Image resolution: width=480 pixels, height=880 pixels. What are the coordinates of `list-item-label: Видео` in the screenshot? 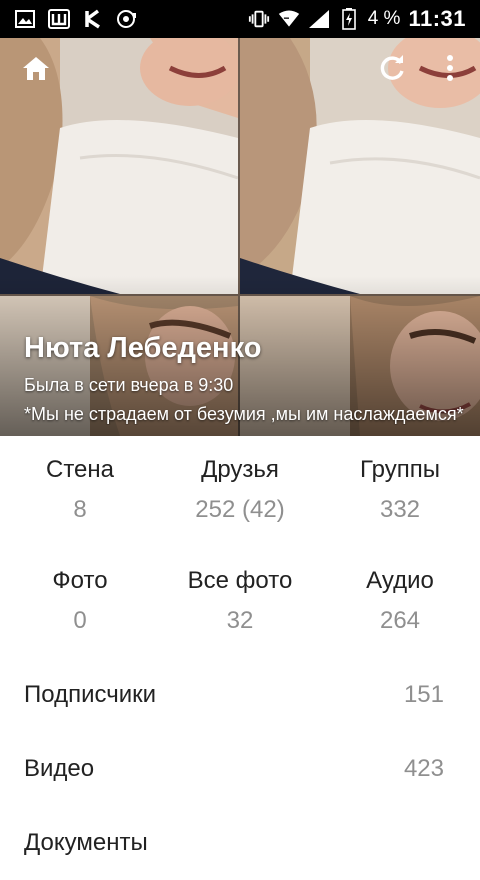 It's located at (59, 768).